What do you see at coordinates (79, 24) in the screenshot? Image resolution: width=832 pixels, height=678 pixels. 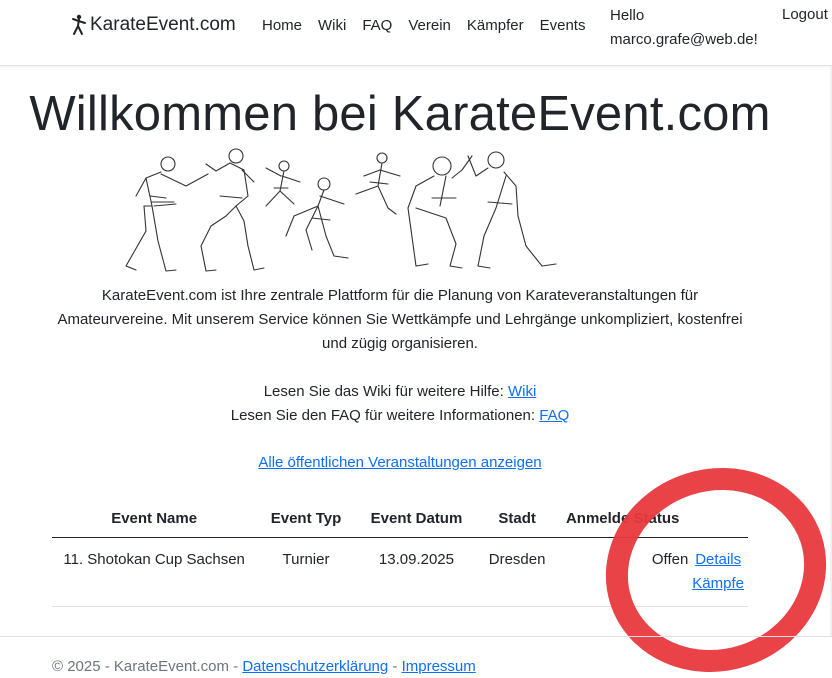 I see `karate-logo-icon` at bounding box center [79, 24].